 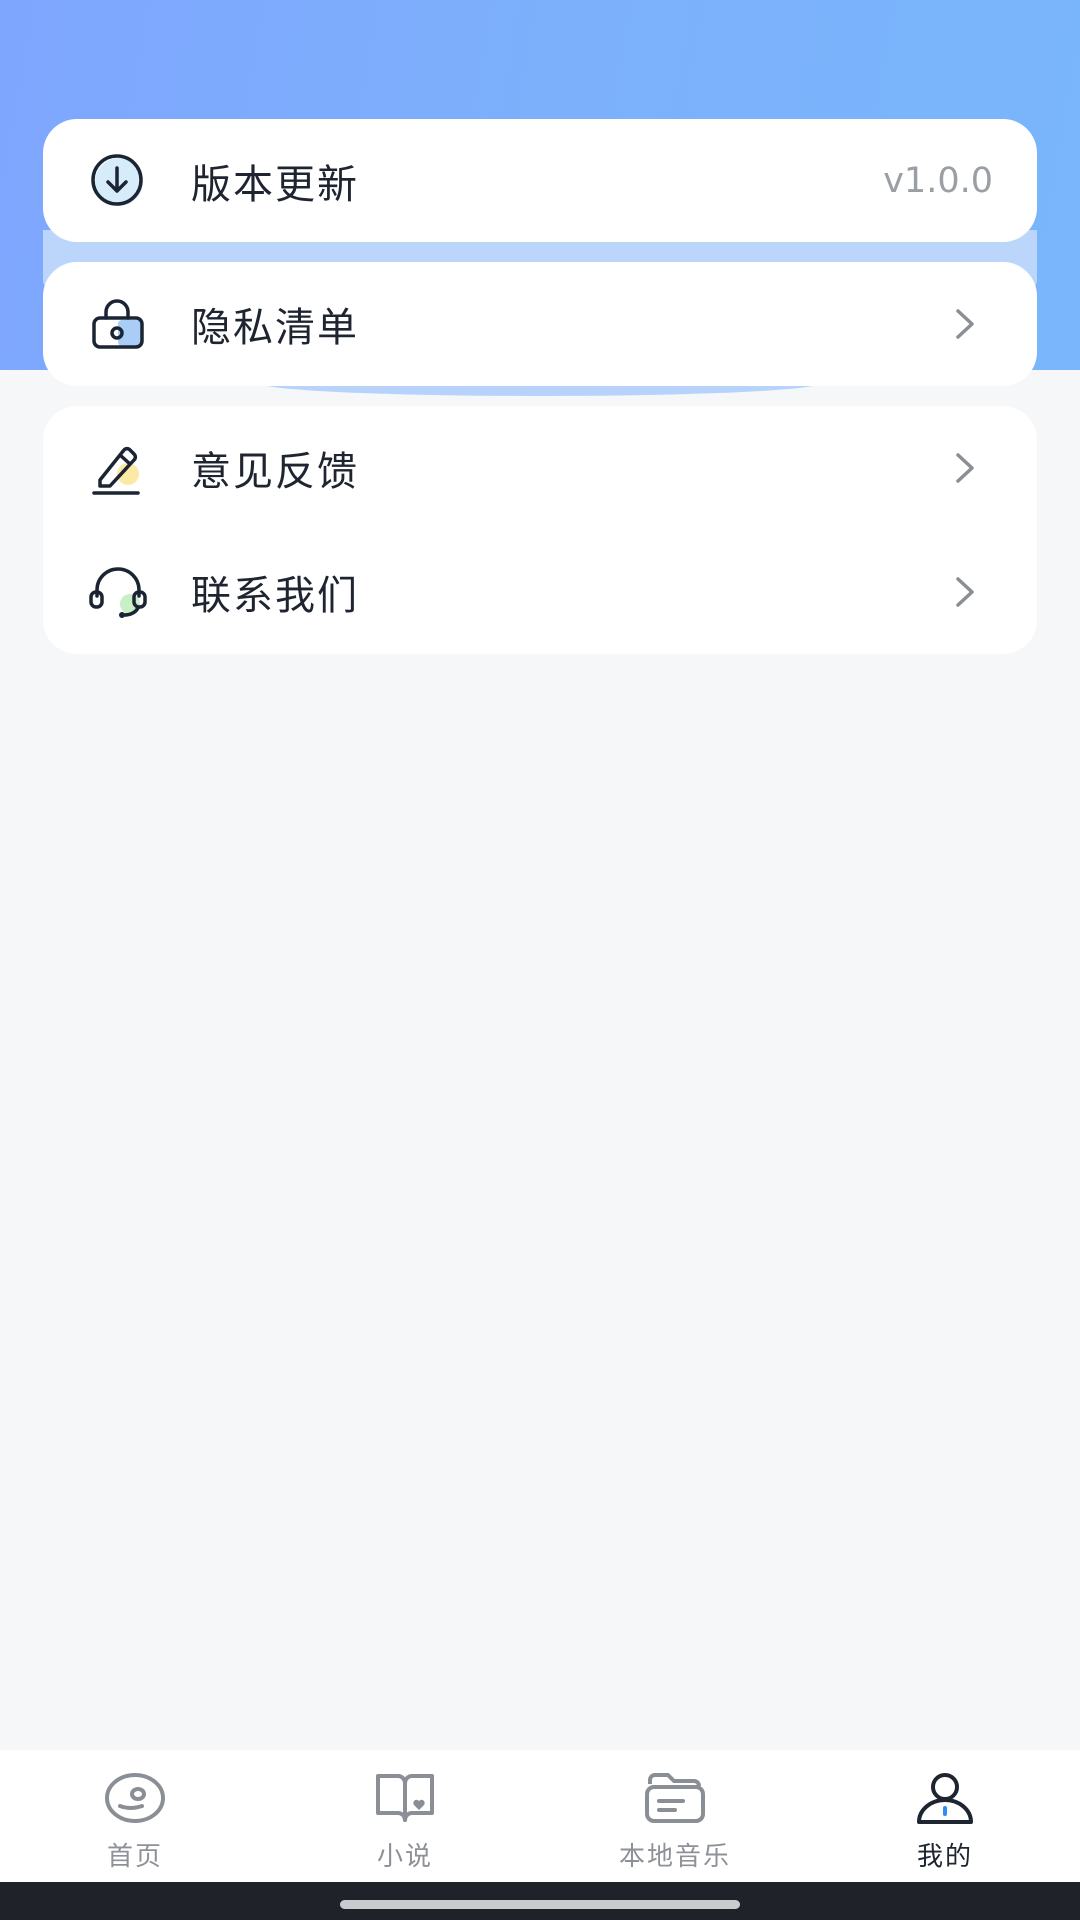 I want to click on tab-home-label: 首页, so click(x=134, y=1857).